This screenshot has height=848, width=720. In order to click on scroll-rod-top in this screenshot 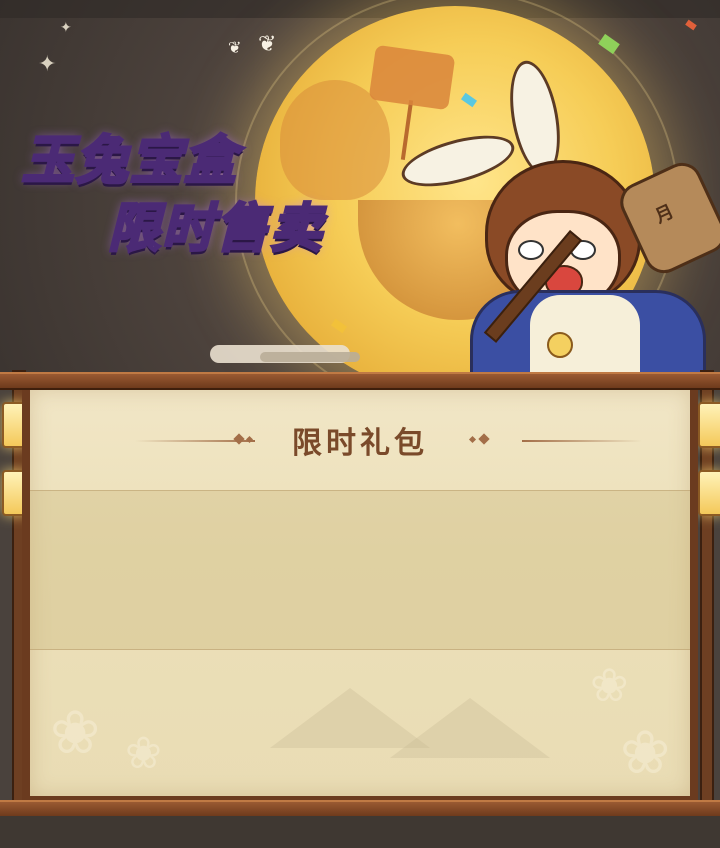, I will do `click(360, 381)`.